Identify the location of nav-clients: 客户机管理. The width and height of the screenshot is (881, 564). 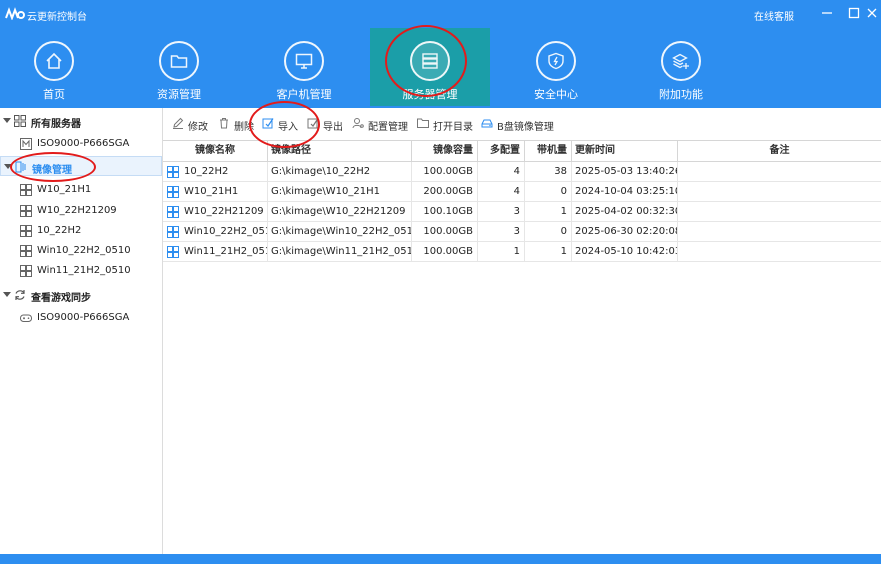
(304, 68).